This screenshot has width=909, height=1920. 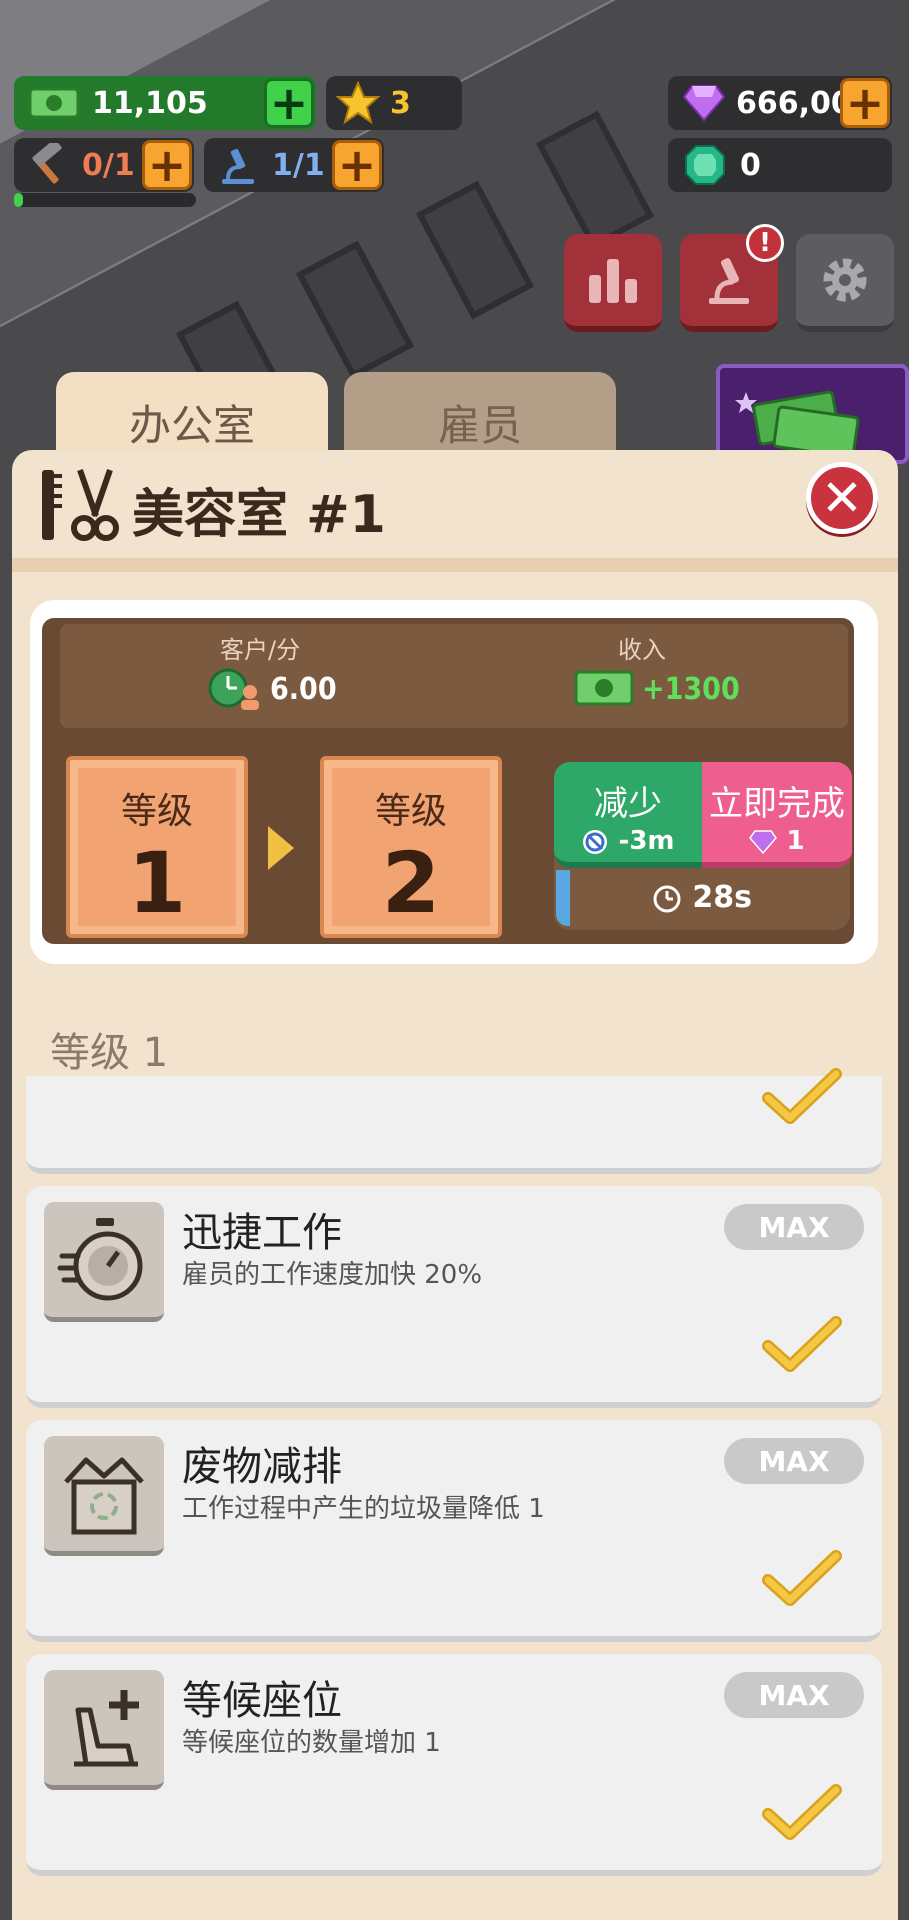 What do you see at coordinates (455, 504) in the screenshot?
I see `panel-header: 美容室 #1` at bounding box center [455, 504].